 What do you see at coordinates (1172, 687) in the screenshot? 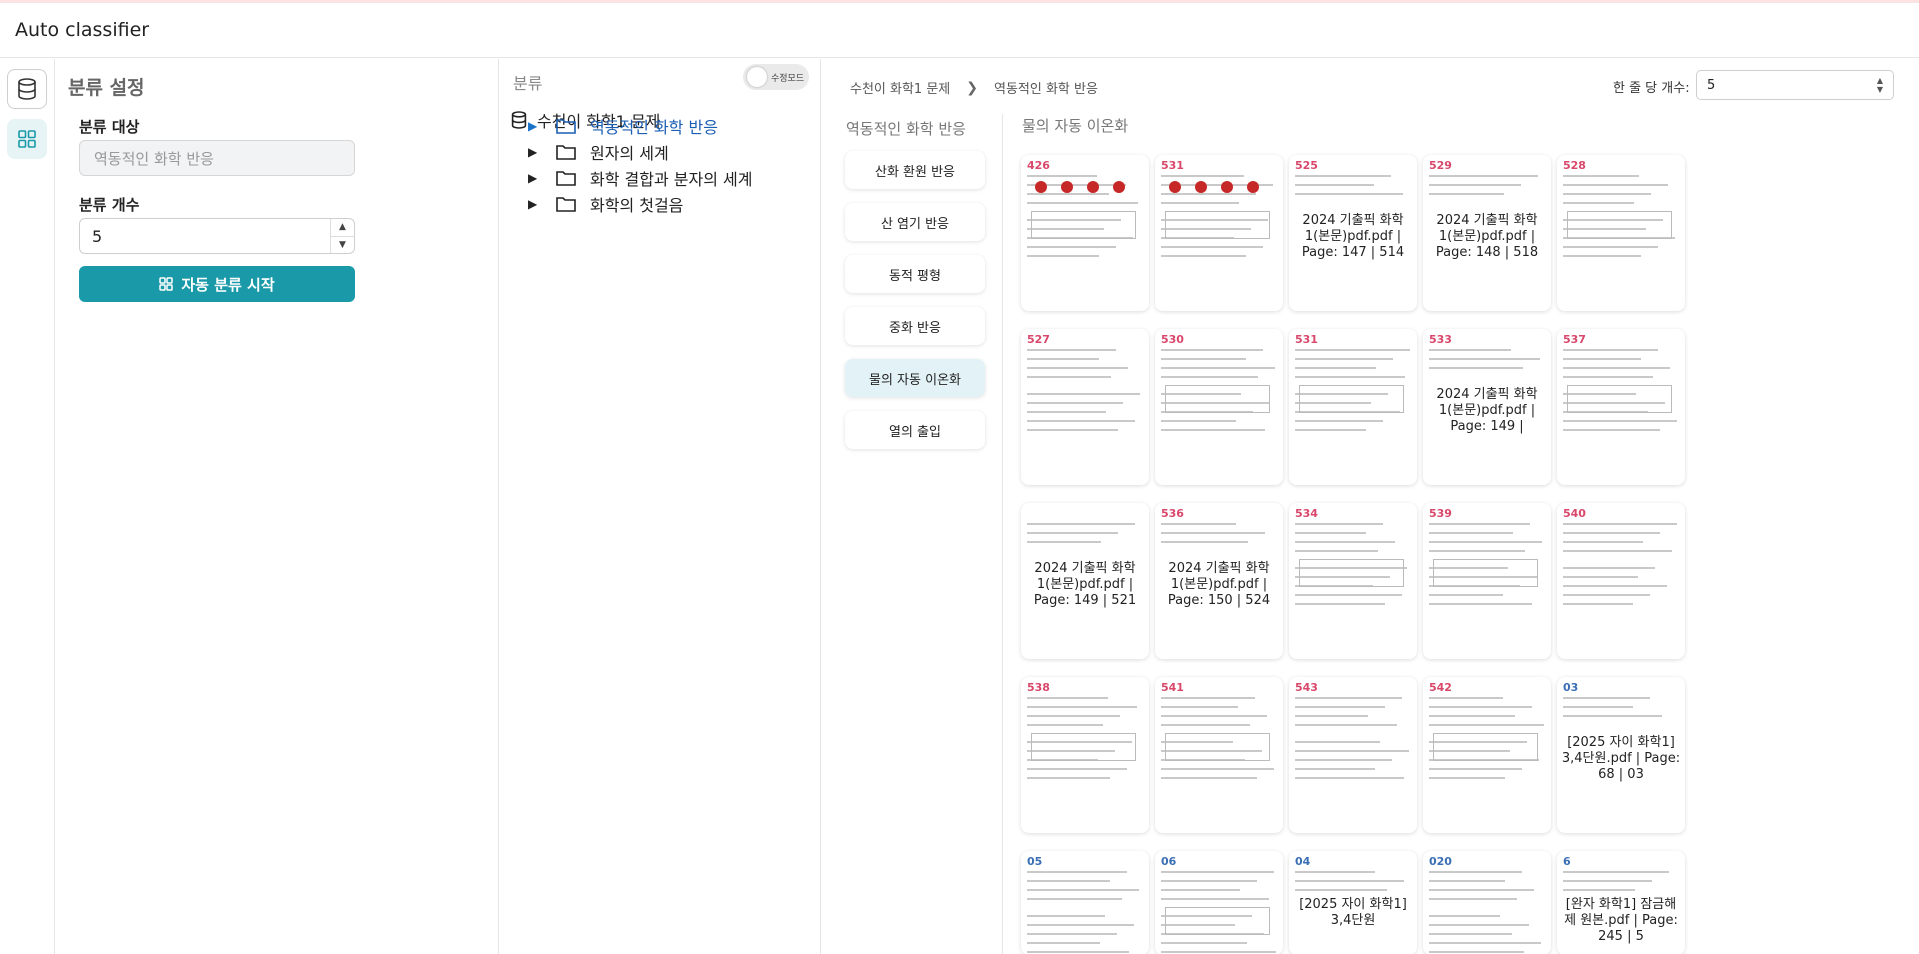
I see `question-number: 541` at bounding box center [1172, 687].